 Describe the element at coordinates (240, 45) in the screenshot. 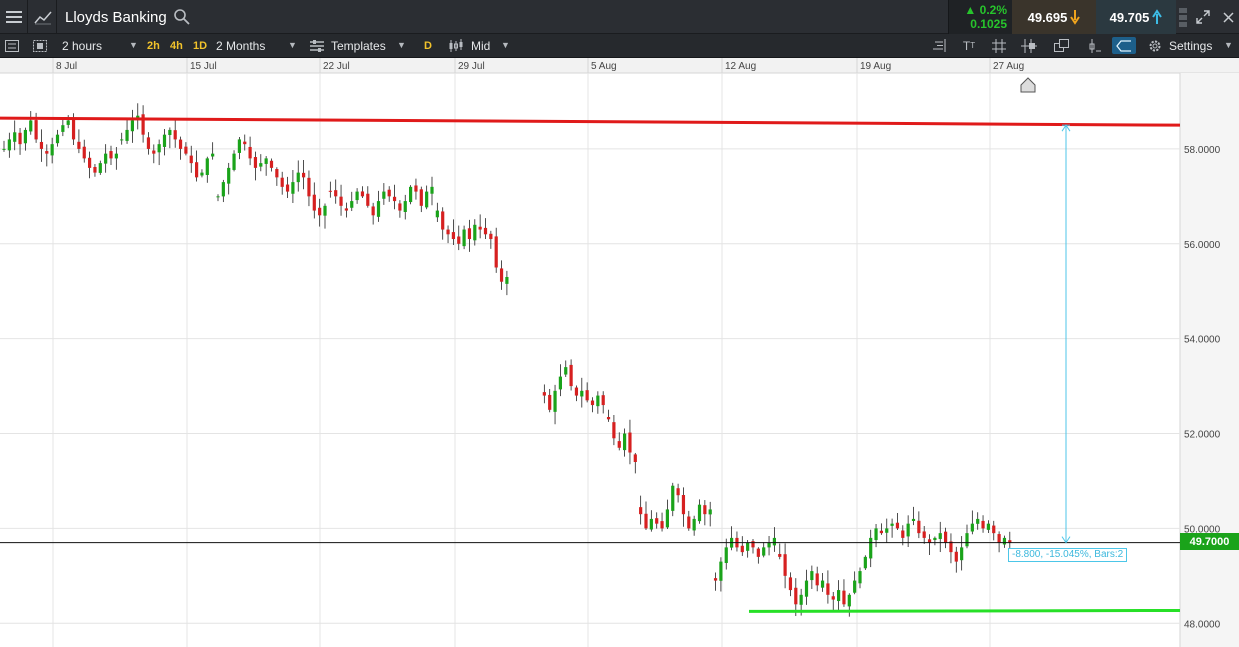

I see `range-select: 2 Months` at that location.